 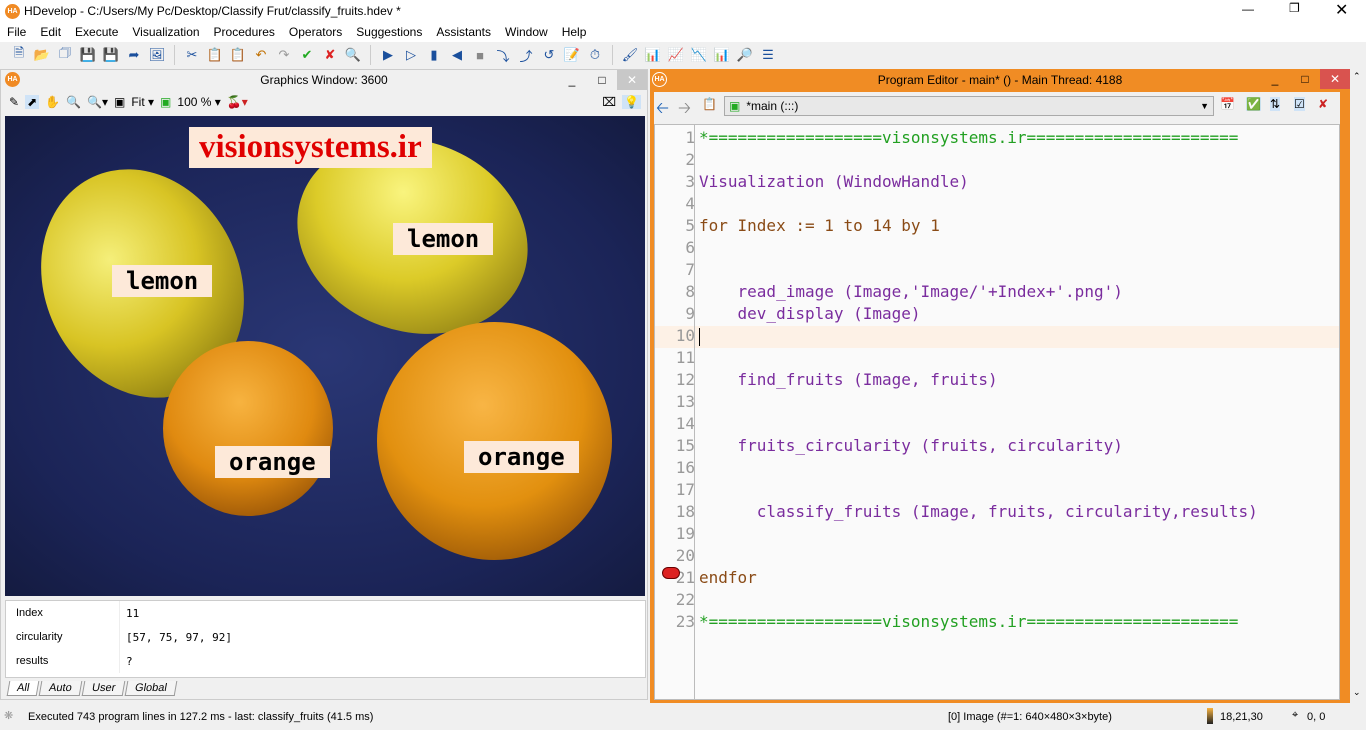 I want to click on save-all-icon: 💾, so click(x=111, y=55).